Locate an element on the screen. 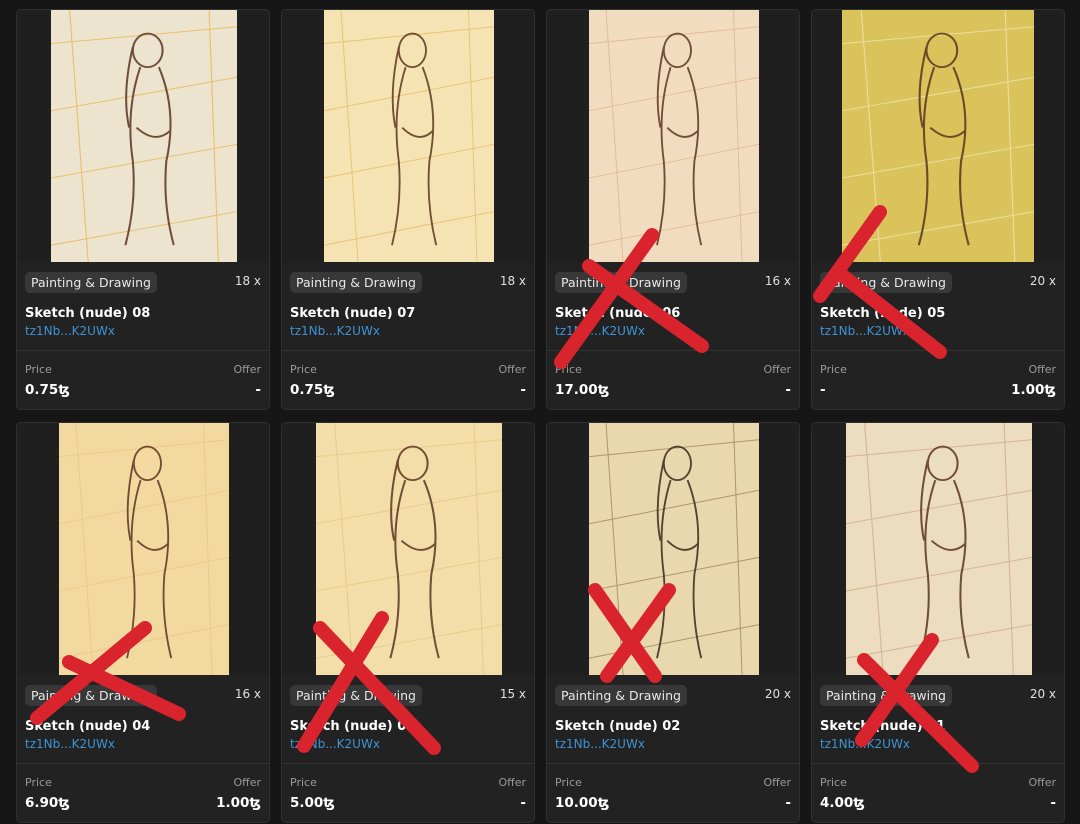 The image size is (1080, 824). price-value: 4.00ꜩ is located at coordinates (842, 803).